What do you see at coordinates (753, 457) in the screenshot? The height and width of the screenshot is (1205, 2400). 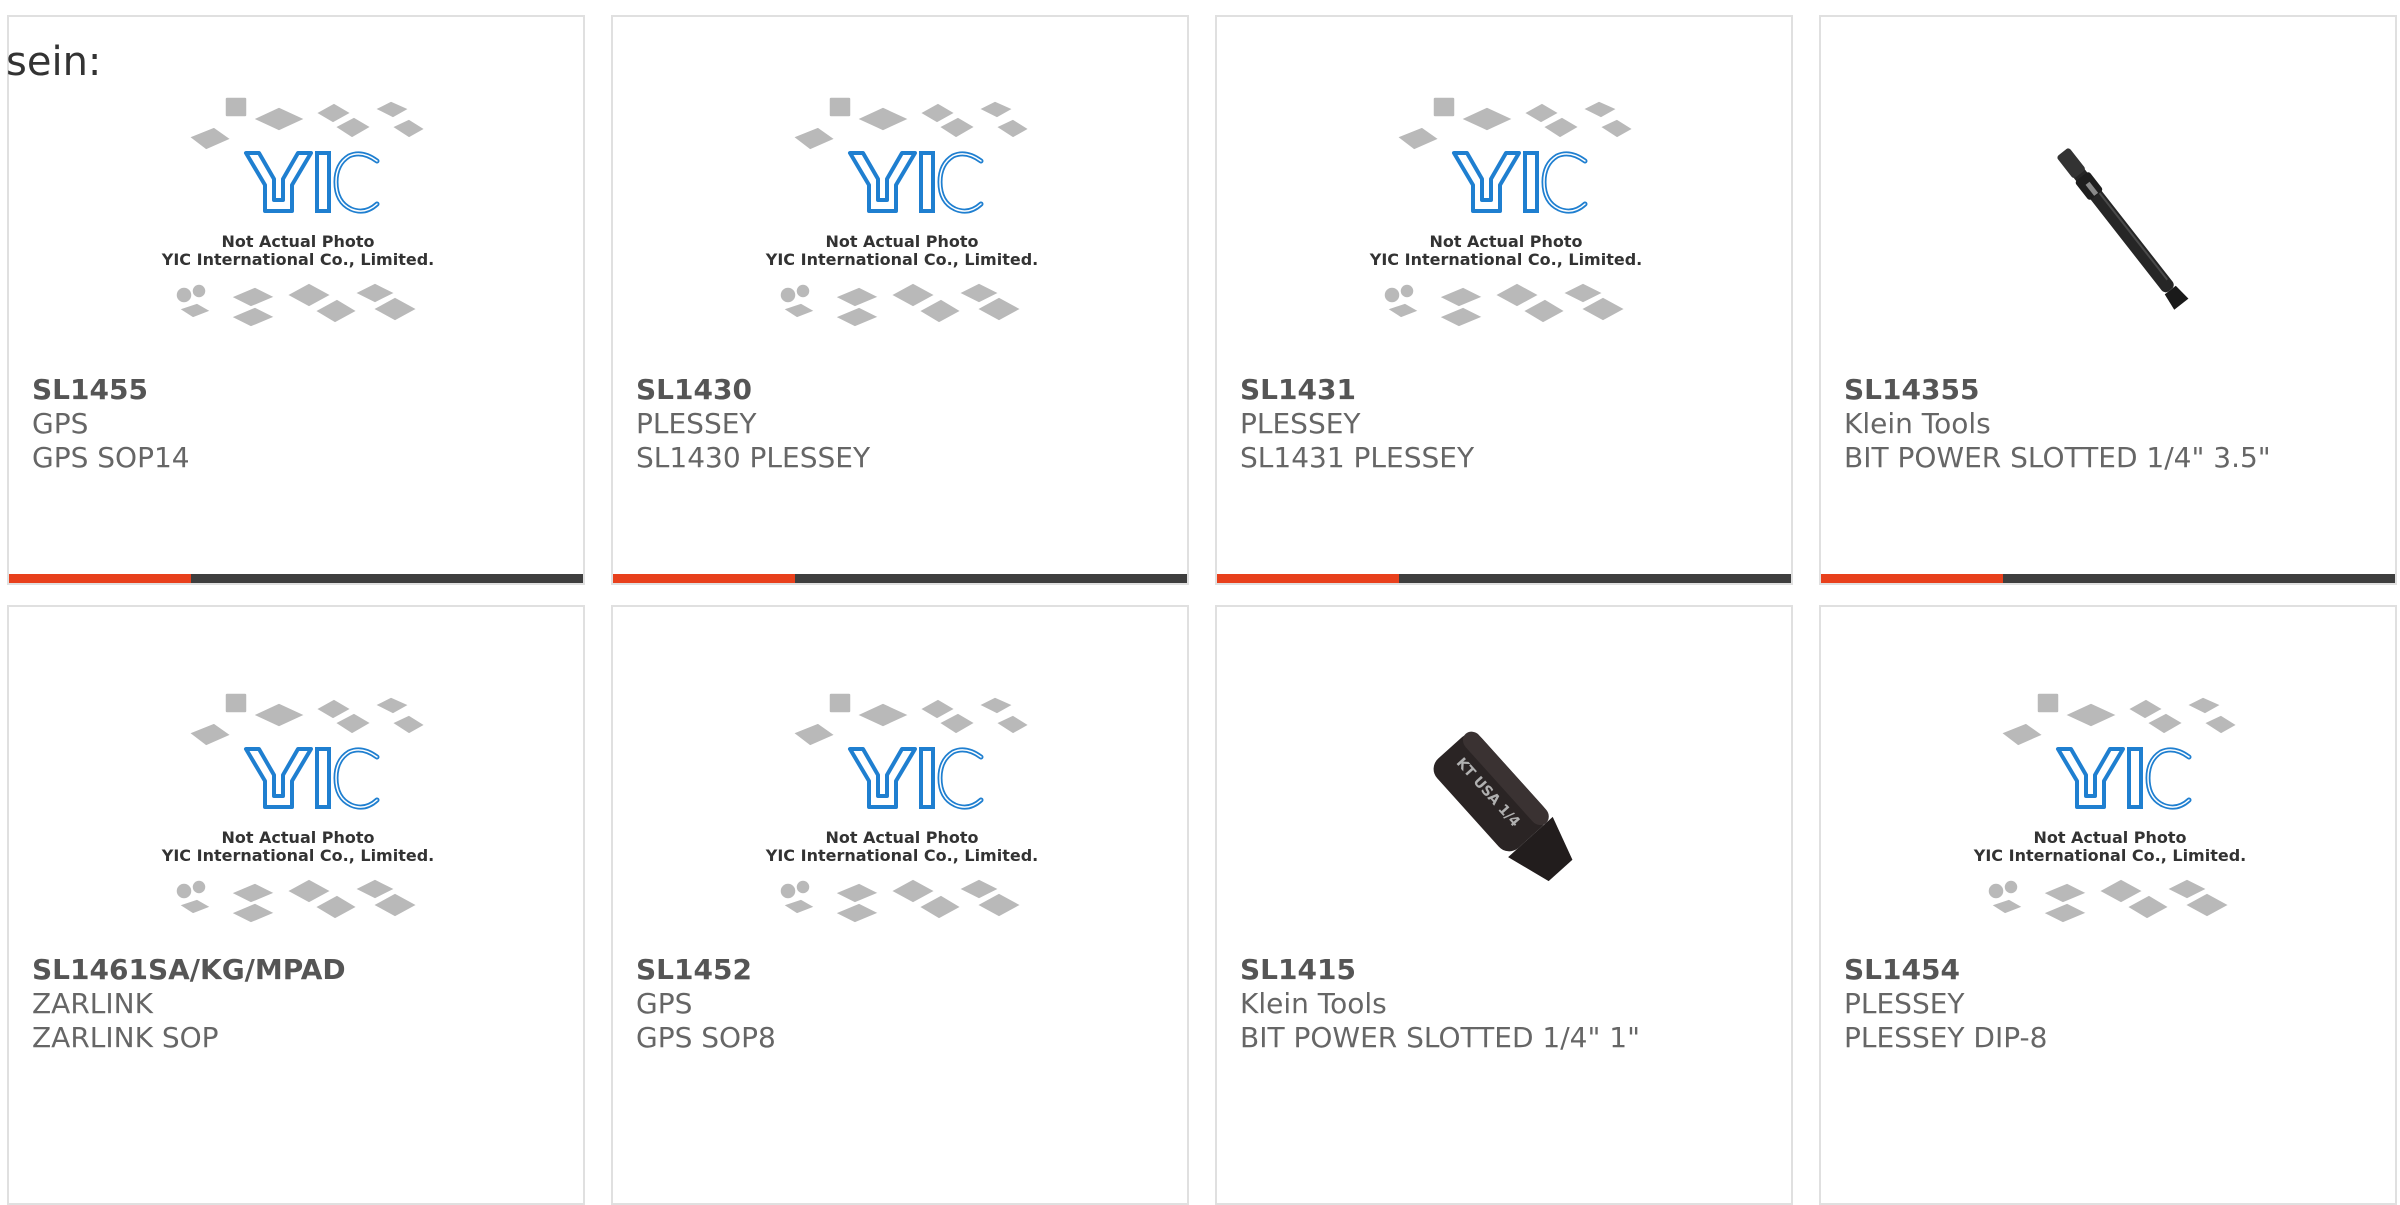 I see `description: SL1430 PLESSEY` at bounding box center [753, 457].